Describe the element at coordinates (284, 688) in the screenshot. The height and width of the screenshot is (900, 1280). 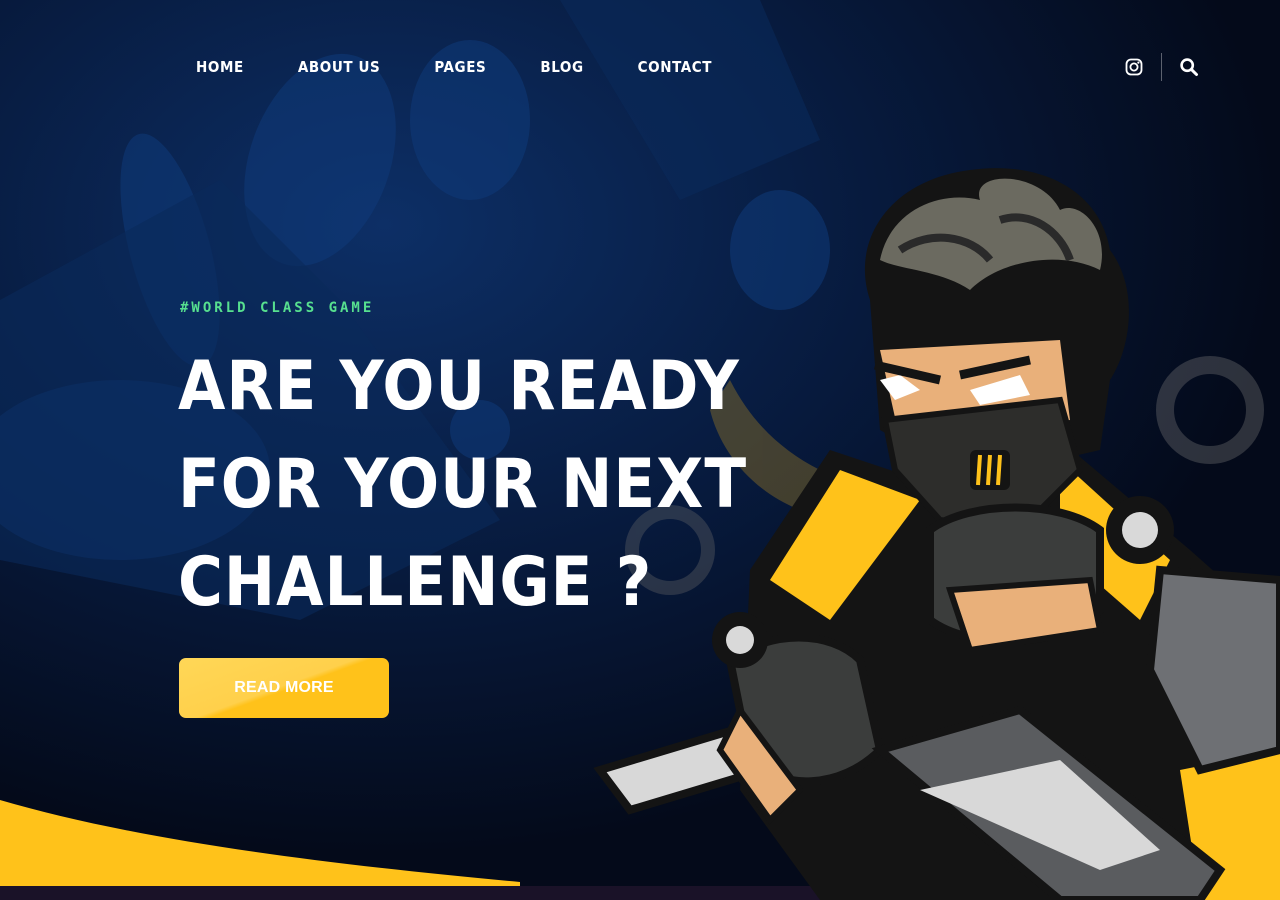
I see `read-more-button: READ MORE` at that location.